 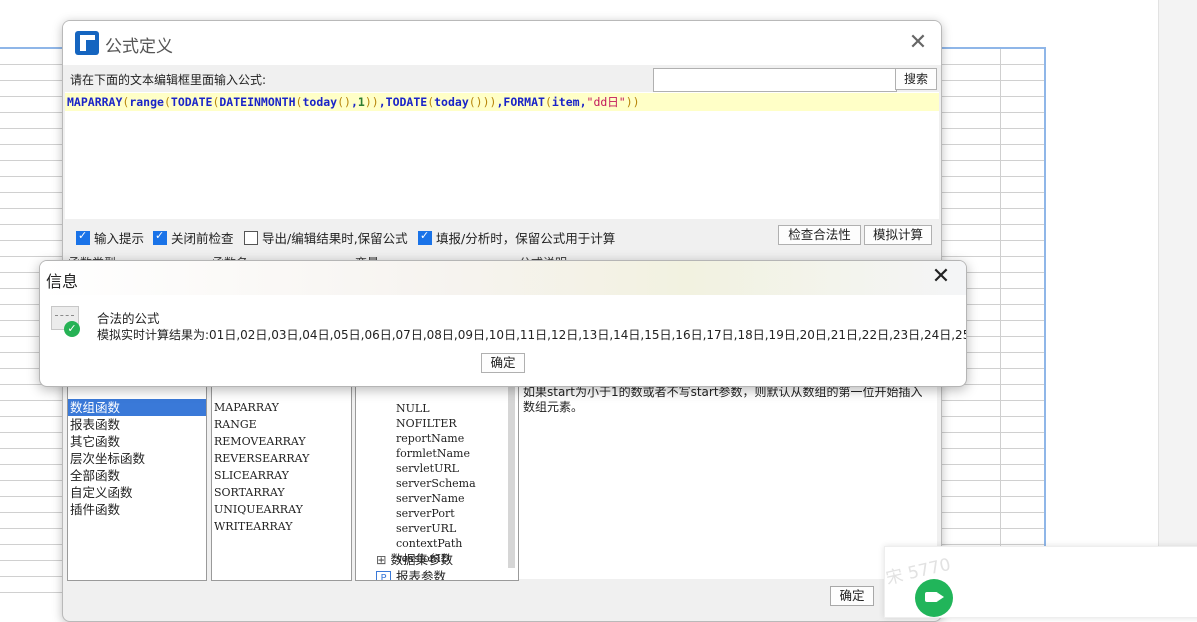 What do you see at coordinates (281, 424) in the screenshot?
I see `function-item: RANGE` at bounding box center [281, 424].